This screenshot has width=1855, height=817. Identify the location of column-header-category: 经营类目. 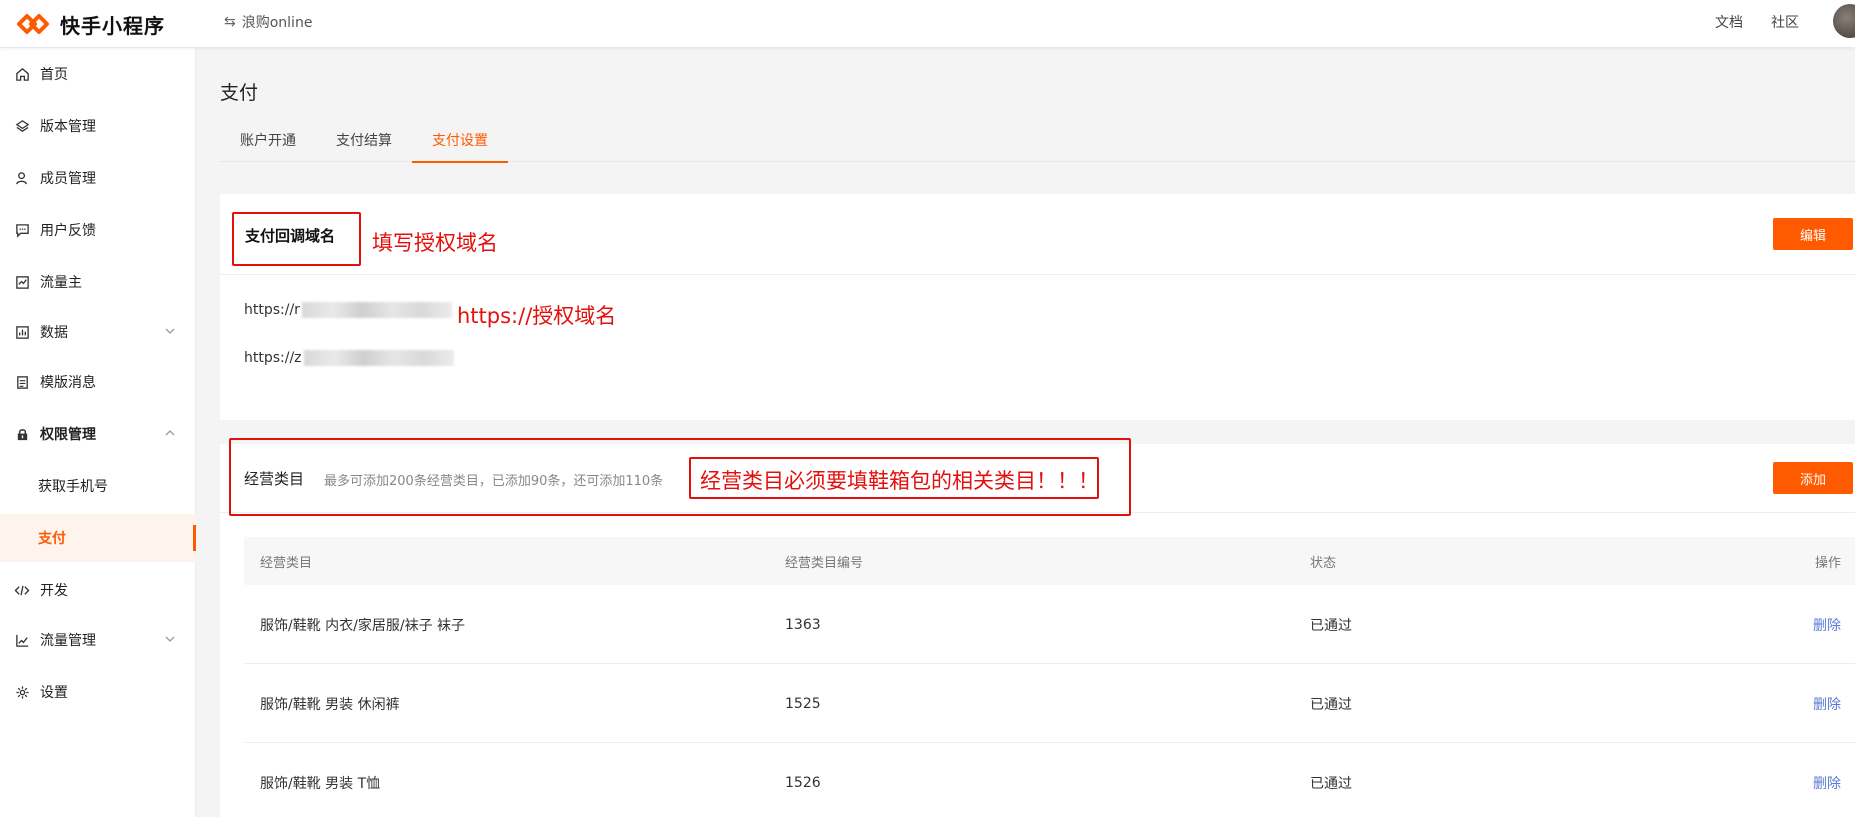
(286, 563).